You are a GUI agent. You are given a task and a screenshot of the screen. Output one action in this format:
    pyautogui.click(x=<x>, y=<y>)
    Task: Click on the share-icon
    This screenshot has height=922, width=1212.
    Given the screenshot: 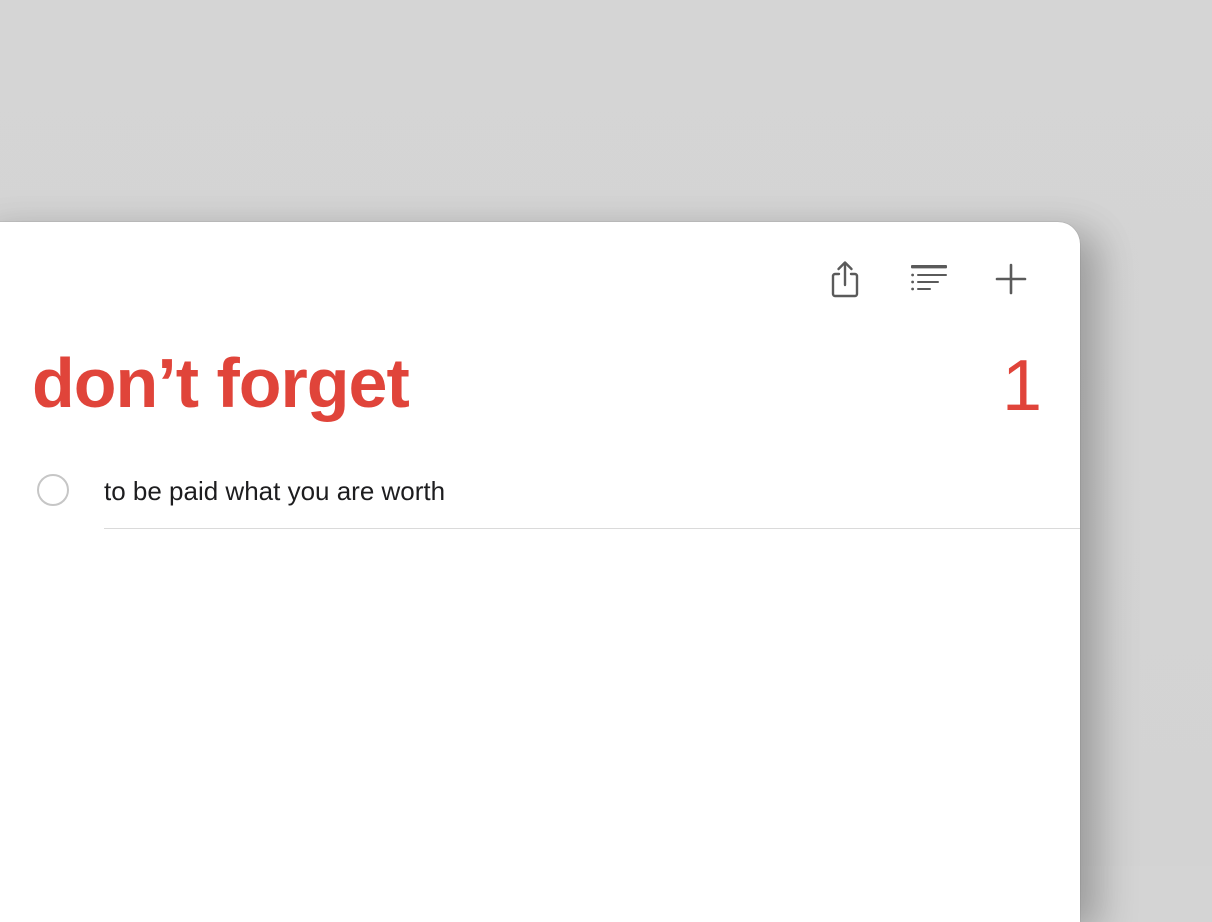 What is the action you would take?
    pyautogui.click(x=845, y=279)
    